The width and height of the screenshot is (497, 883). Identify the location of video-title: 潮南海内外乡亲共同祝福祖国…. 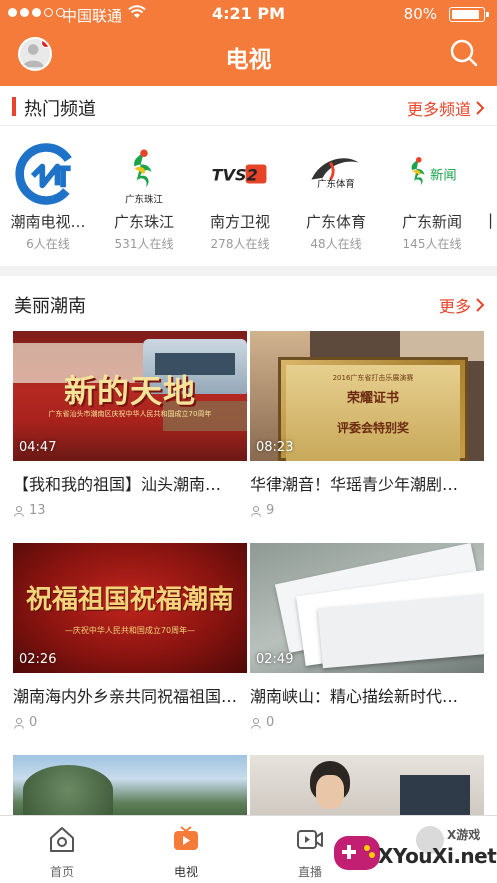
(125, 696).